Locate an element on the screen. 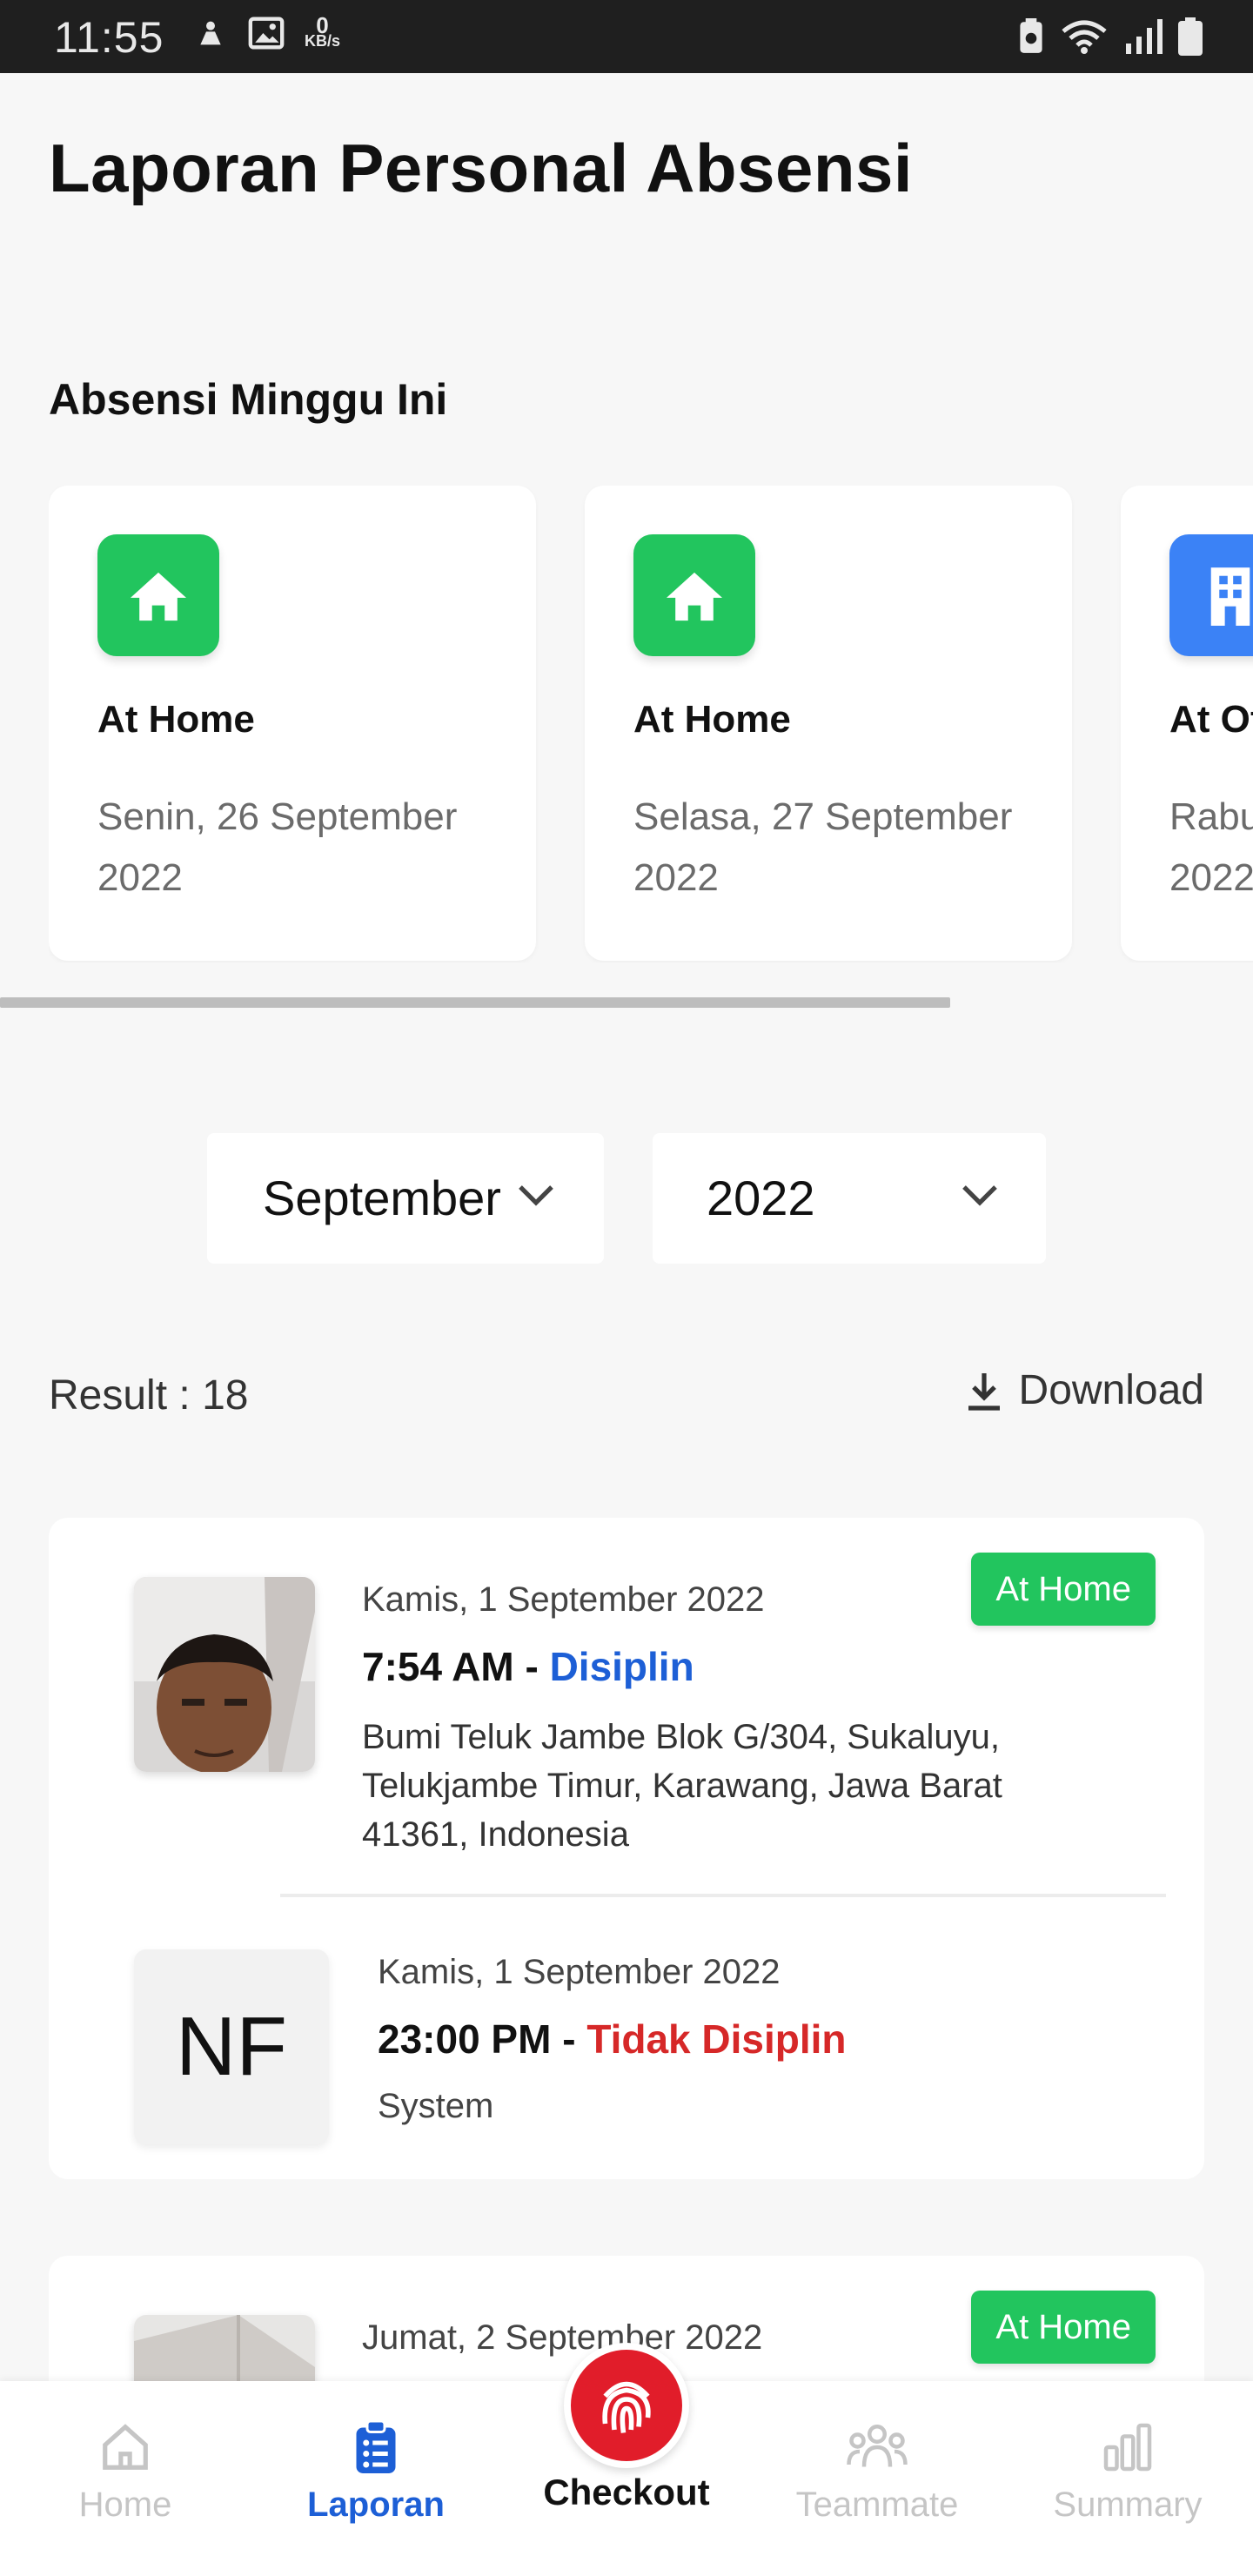  checkin-date: Kamis, 1 September 2022 is located at coordinates (563, 1599).